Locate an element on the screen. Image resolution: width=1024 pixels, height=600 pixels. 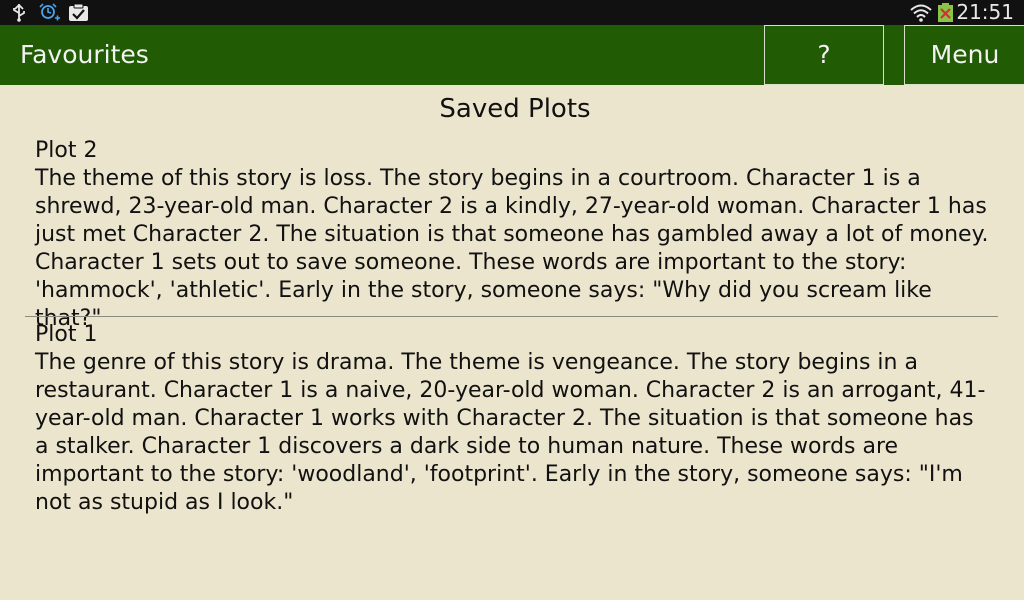
action-bar: Favourites ? Menu is located at coordinates (512, 55).